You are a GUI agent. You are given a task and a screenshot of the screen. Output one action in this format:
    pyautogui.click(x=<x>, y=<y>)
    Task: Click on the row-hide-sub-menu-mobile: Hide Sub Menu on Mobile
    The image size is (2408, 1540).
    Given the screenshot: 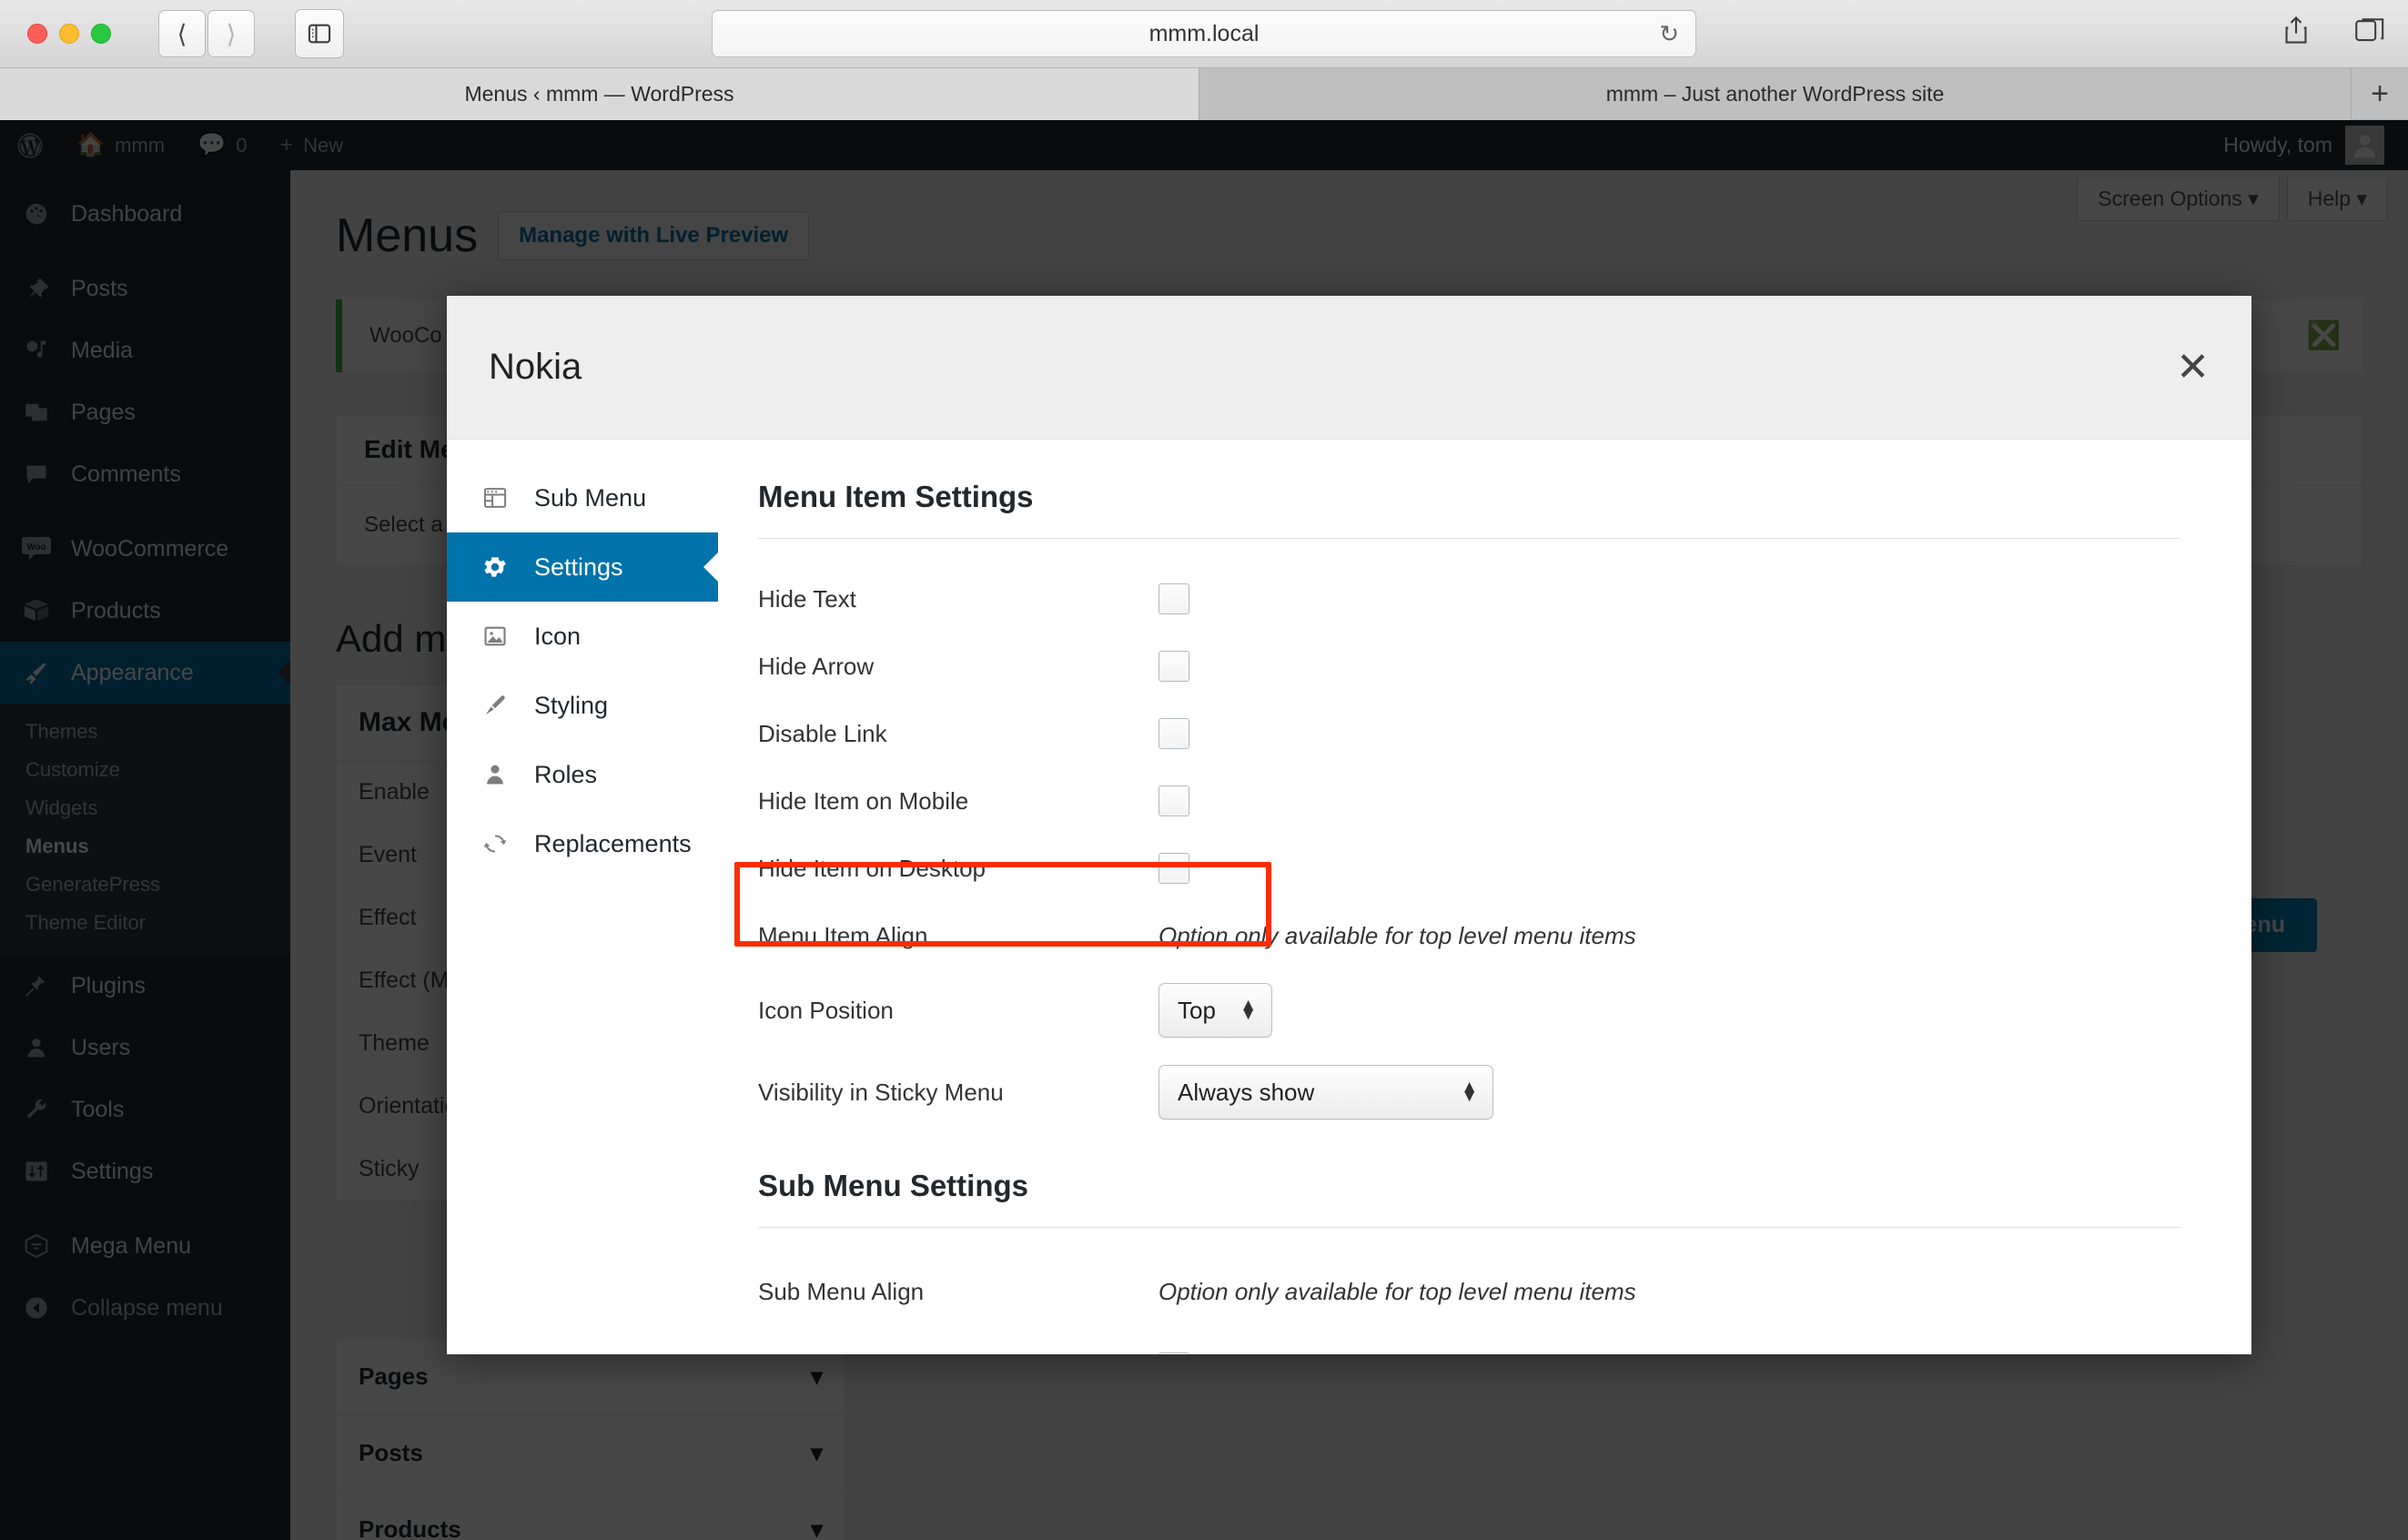 What is the action you would take?
    pyautogui.click(x=1469, y=1347)
    